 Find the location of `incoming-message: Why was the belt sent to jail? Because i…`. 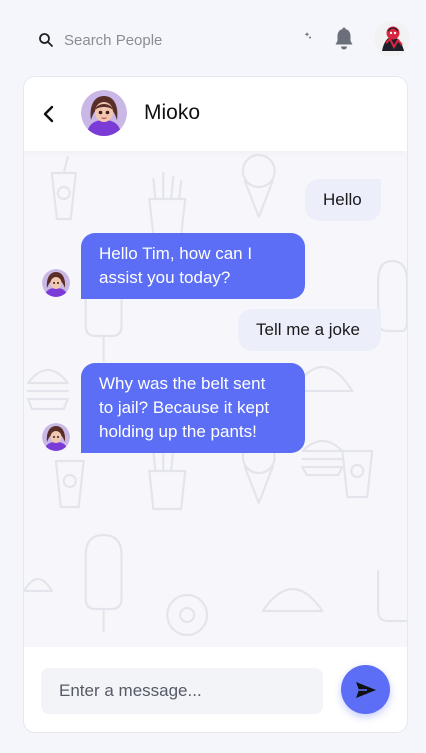

incoming-message: Why was the belt sent to jail? Because i… is located at coordinates (193, 408).